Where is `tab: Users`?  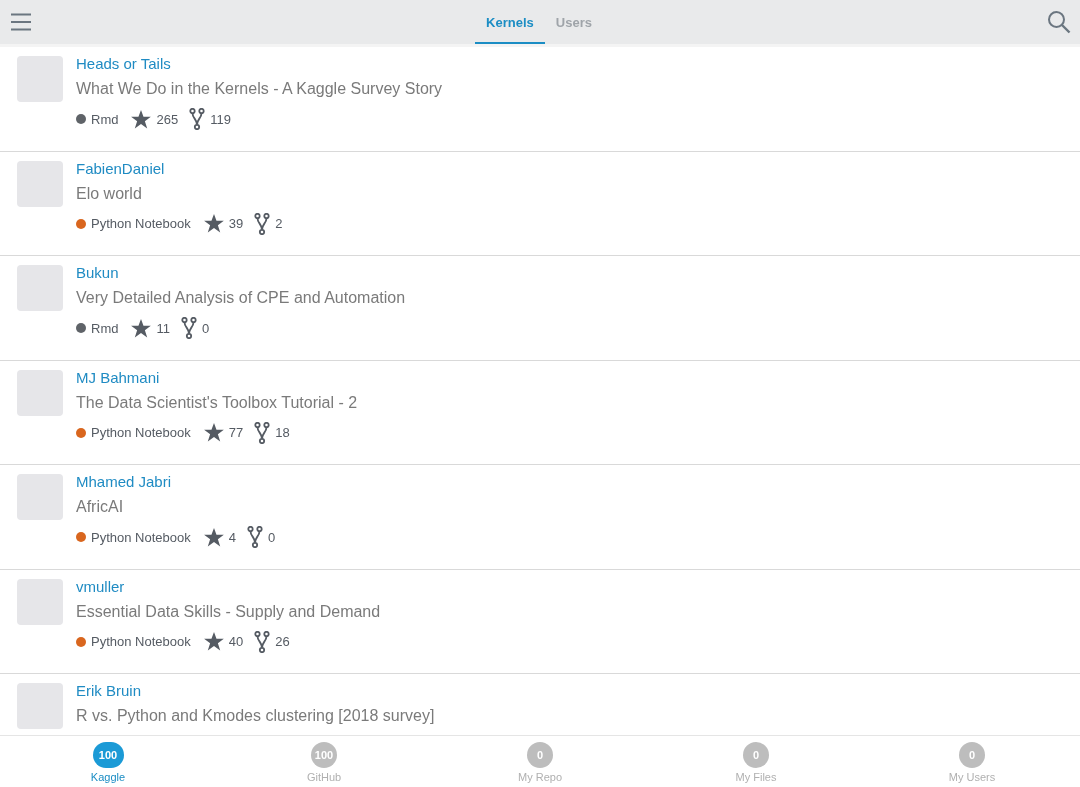
tab: Users is located at coordinates (573, 22).